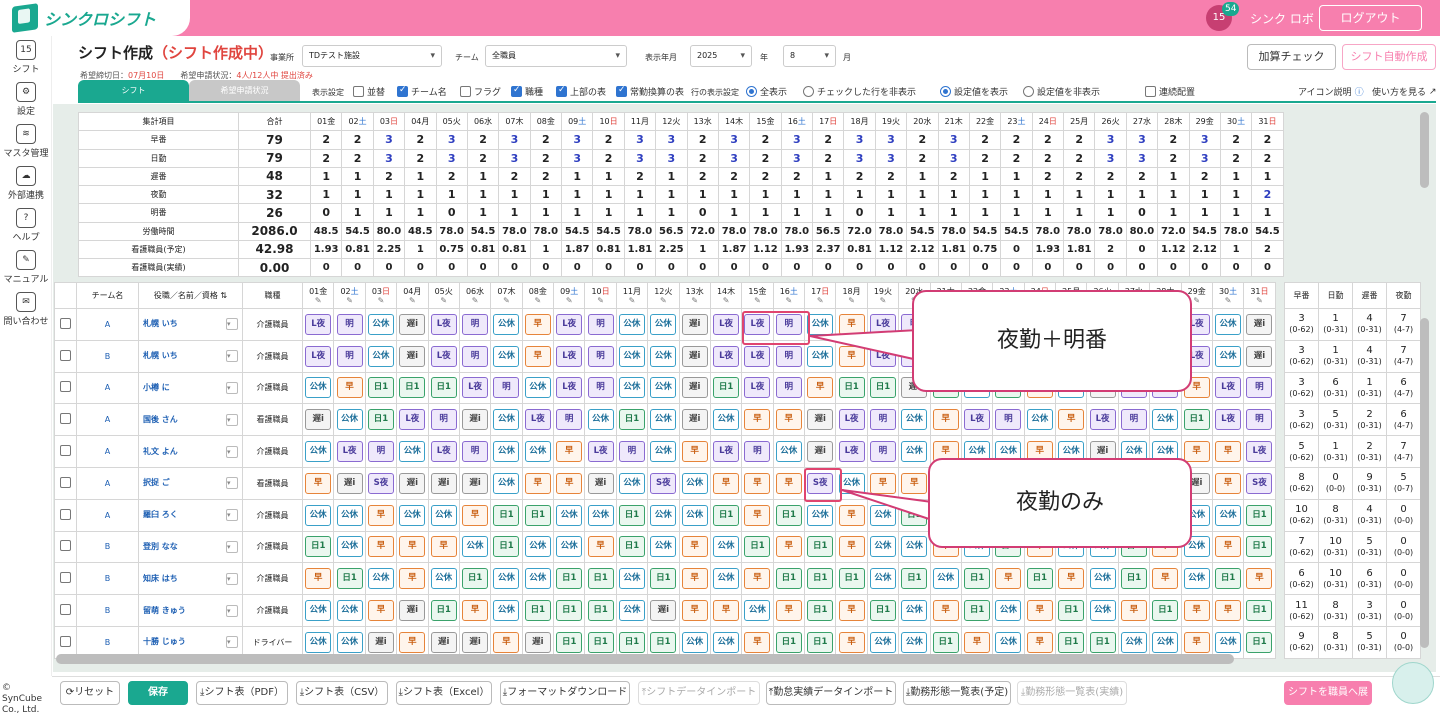  Describe the element at coordinates (190, 610) in the screenshot. I see `staff-name-cell: 留萌 きゅう ▾` at that location.